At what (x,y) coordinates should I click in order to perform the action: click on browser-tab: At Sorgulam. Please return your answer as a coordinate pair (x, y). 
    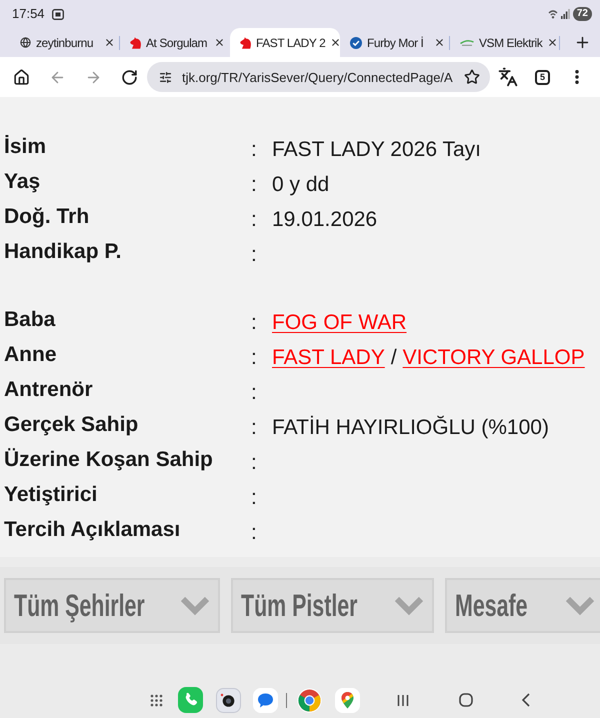
    Looking at the image, I should click on (175, 42).